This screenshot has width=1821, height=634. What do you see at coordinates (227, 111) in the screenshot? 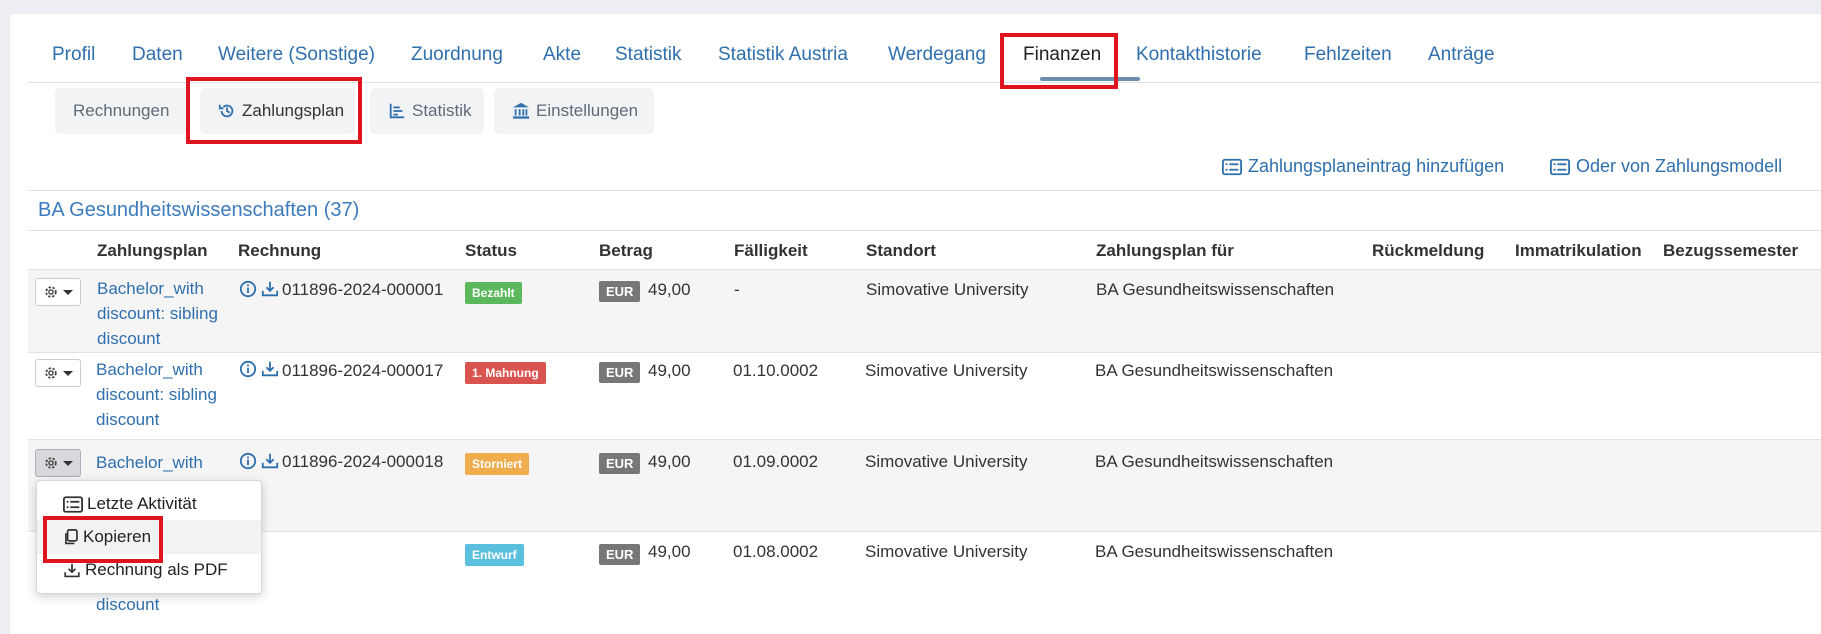
I see `history-icon` at bounding box center [227, 111].